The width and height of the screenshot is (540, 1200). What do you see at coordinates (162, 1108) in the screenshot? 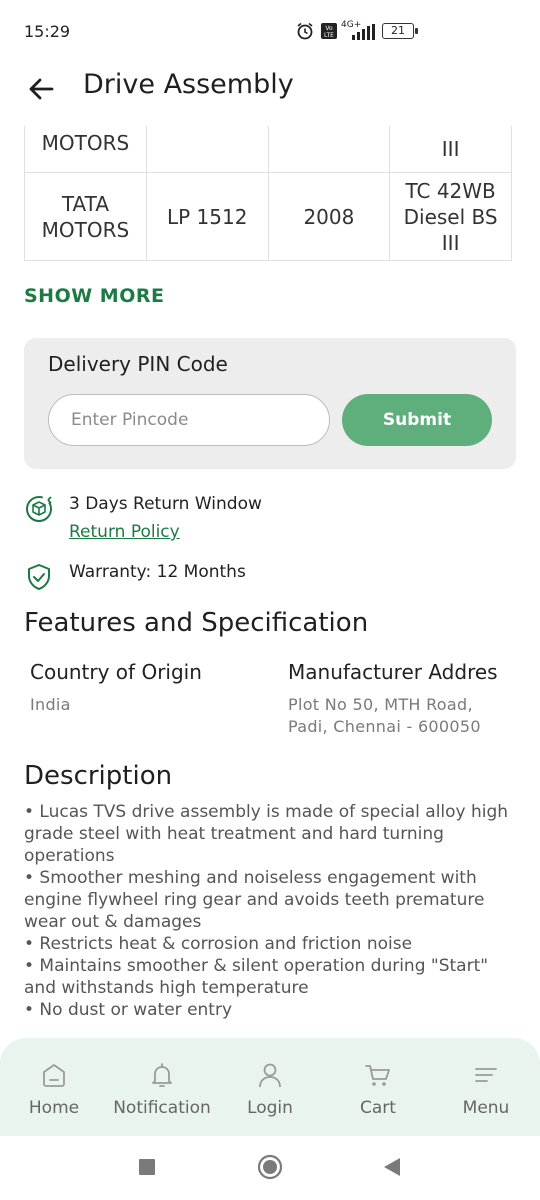
I see `nav-label: Notification` at bounding box center [162, 1108].